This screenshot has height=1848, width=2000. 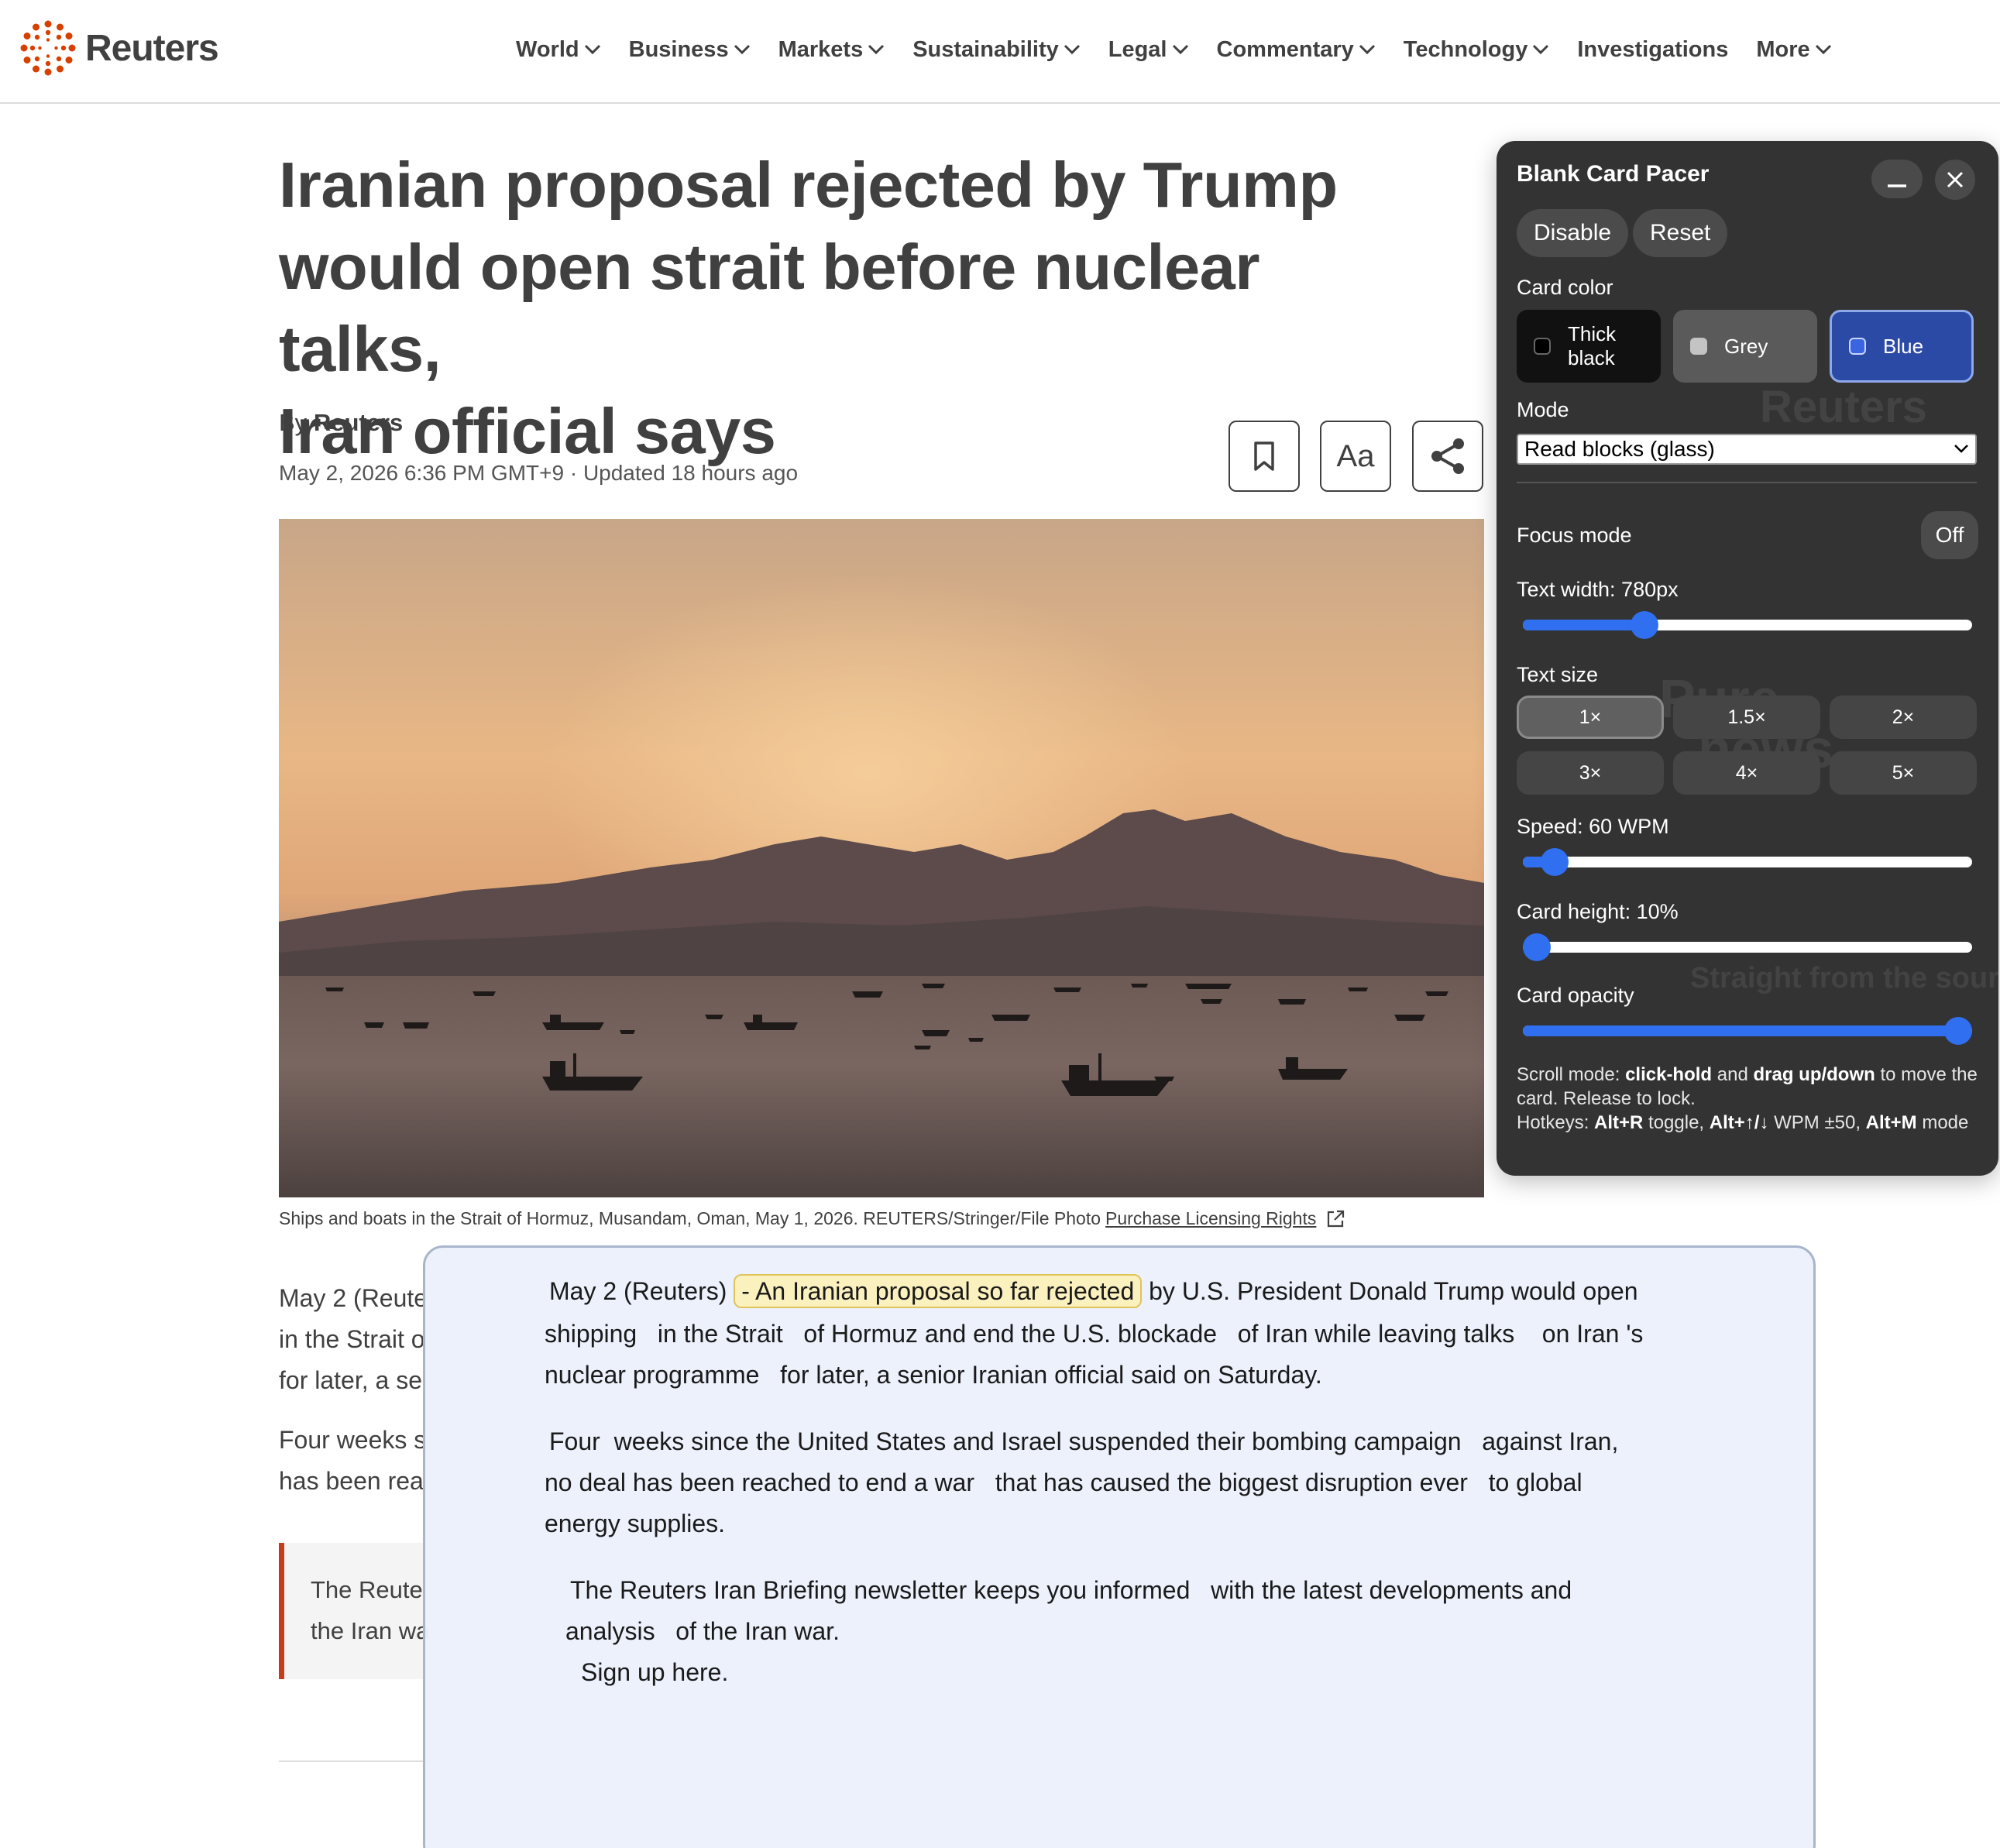 I want to click on byline: By Reuters, so click(x=341, y=423).